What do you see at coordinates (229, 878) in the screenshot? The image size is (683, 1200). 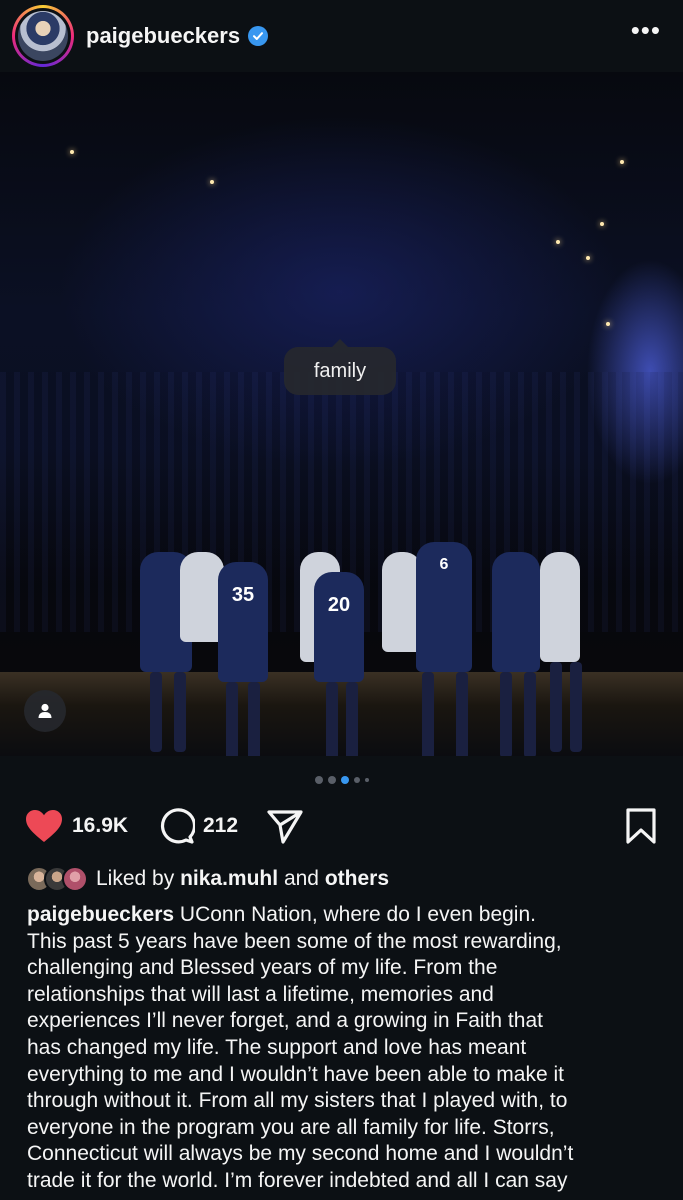 I see `liked-by-user: nika.muhl` at bounding box center [229, 878].